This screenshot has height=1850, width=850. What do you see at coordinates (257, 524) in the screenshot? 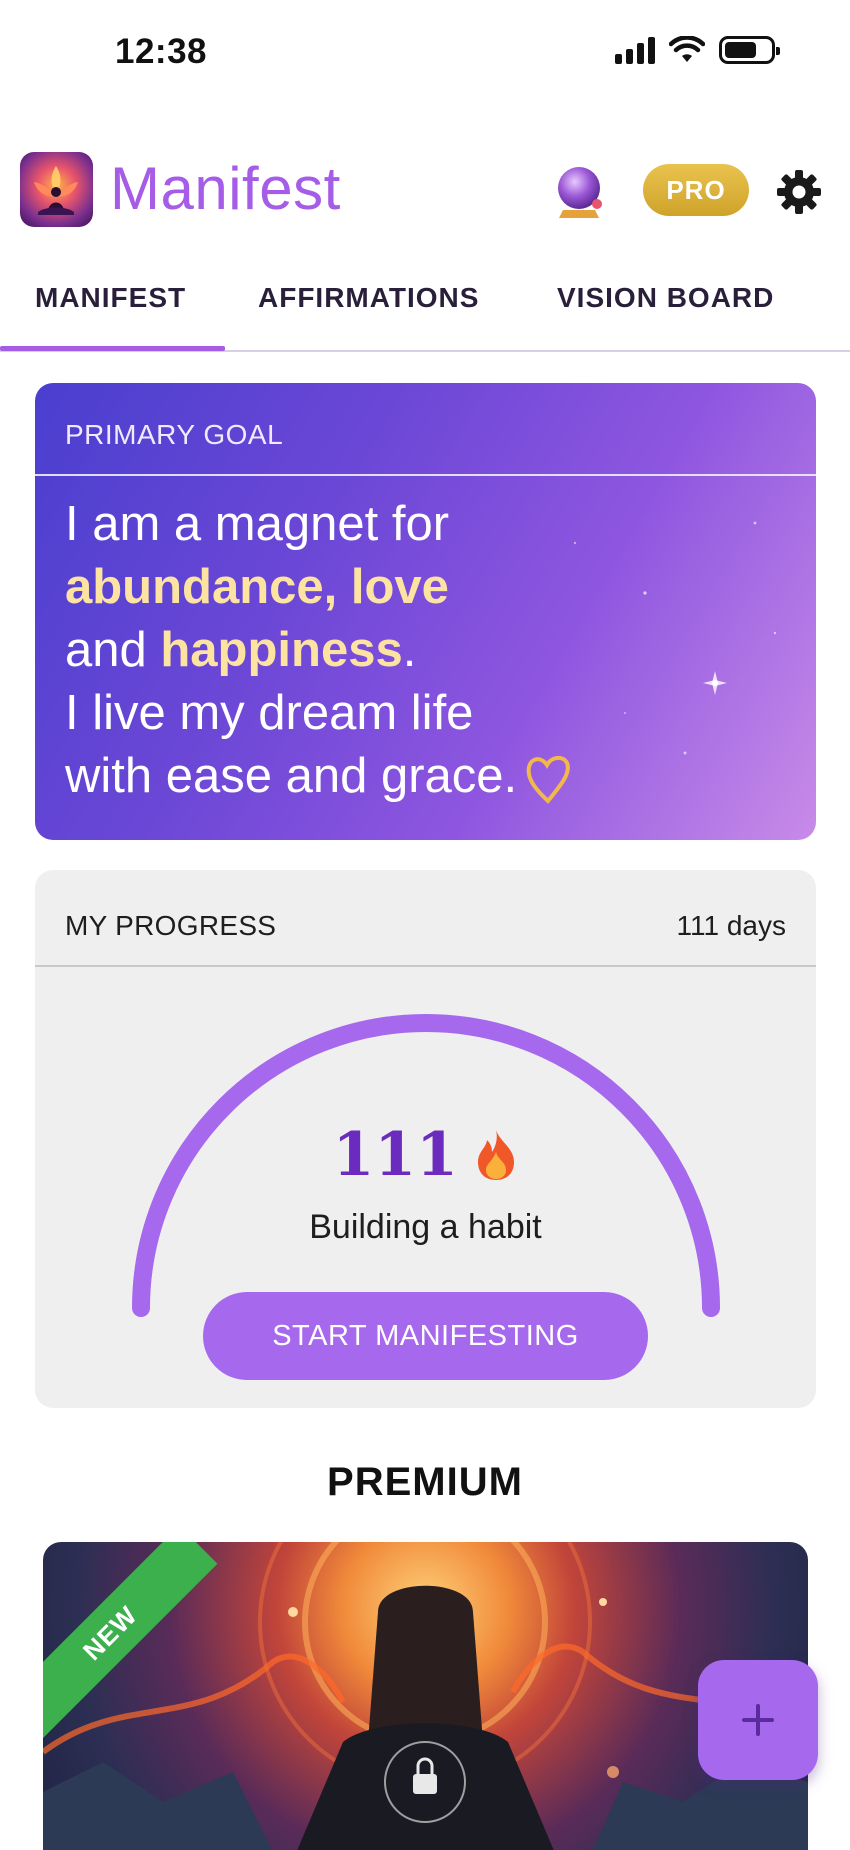
I see `goal-line: I am a magnet for` at bounding box center [257, 524].